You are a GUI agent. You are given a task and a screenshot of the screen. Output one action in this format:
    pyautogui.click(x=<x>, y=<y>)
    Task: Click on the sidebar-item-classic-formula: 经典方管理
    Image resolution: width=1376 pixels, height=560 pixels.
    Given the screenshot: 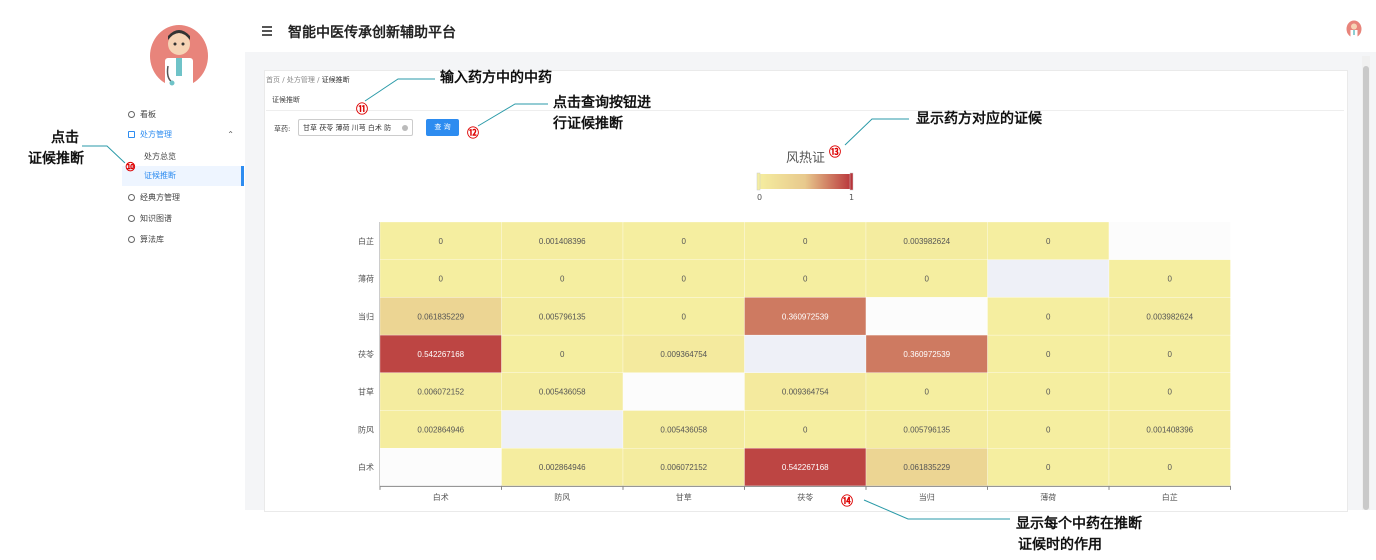 What is the action you would take?
    pyautogui.click(x=154, y=197)
    